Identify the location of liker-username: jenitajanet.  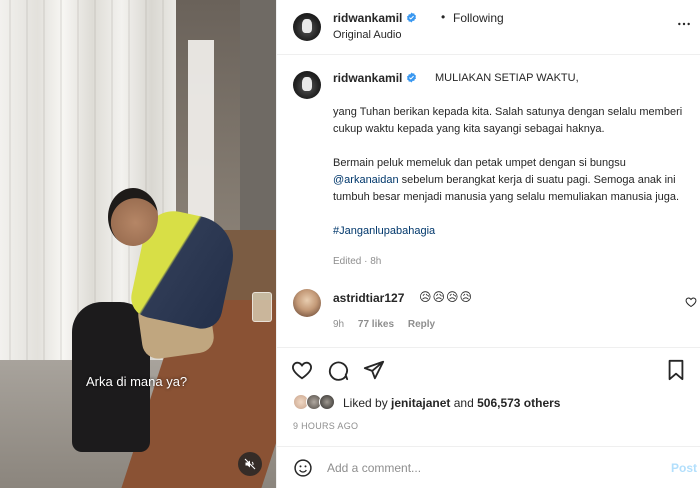
(420, 403).